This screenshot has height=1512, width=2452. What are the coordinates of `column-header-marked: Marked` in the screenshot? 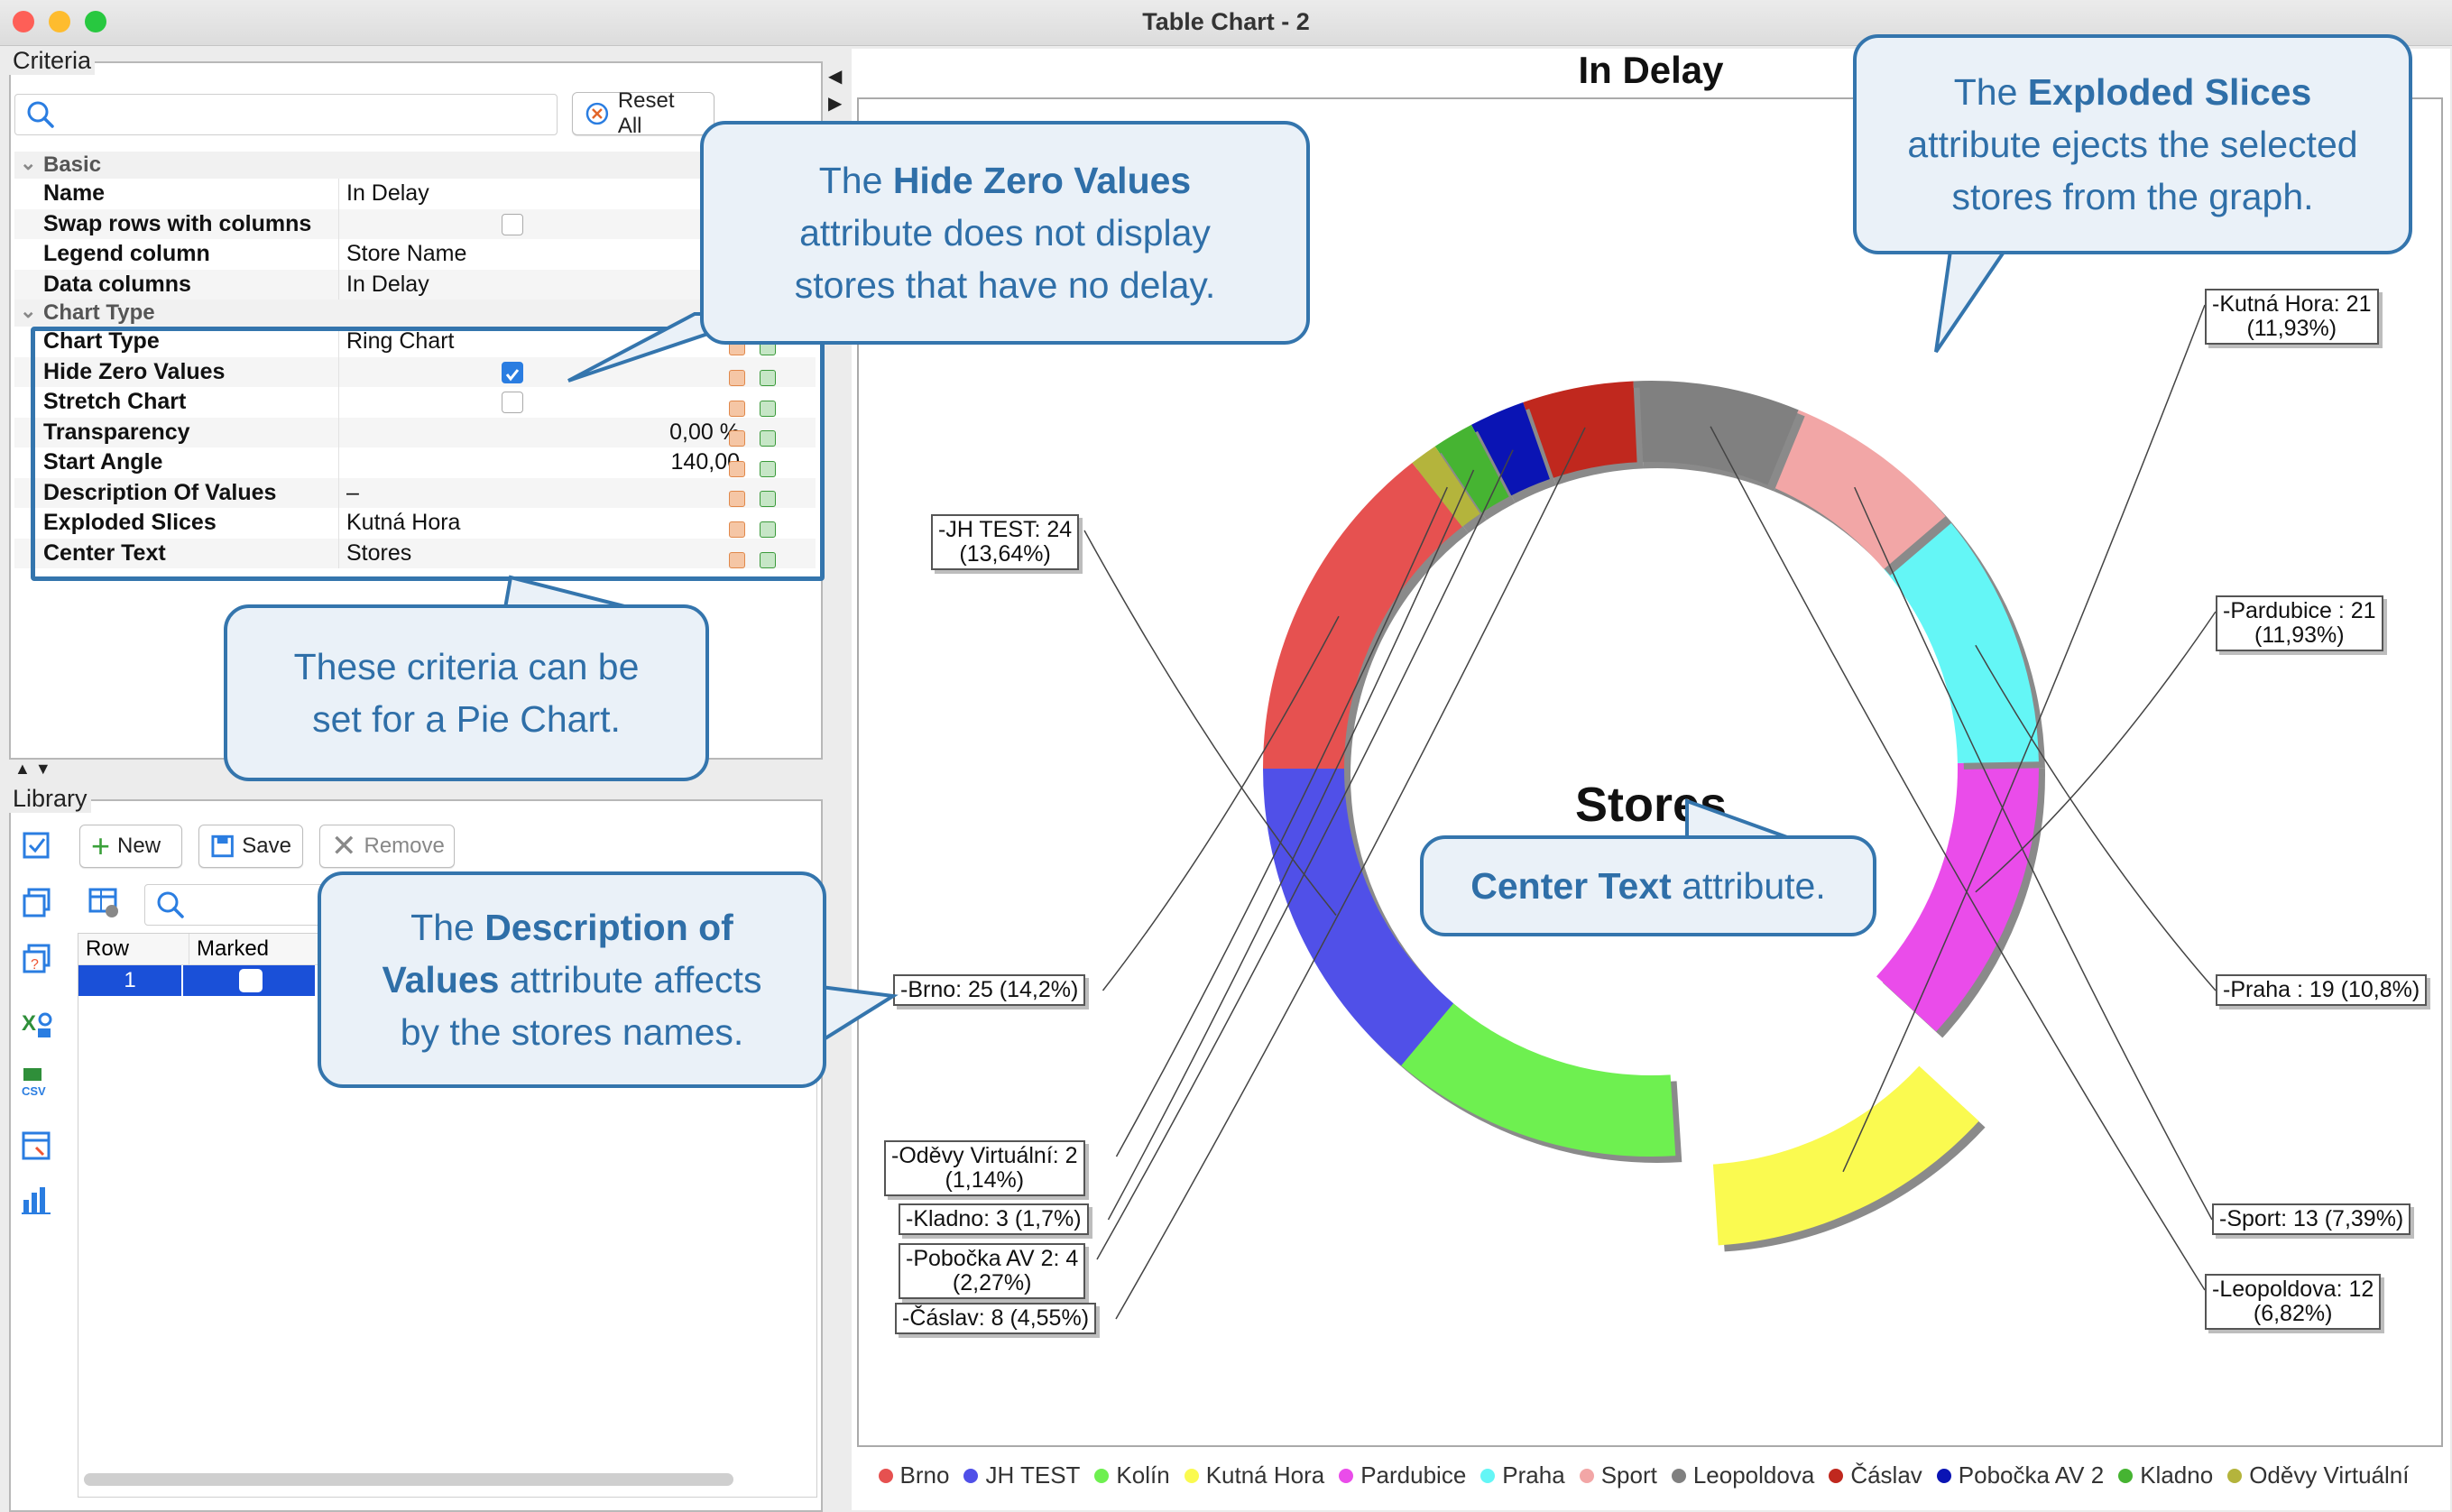 It's located at (259, 949).